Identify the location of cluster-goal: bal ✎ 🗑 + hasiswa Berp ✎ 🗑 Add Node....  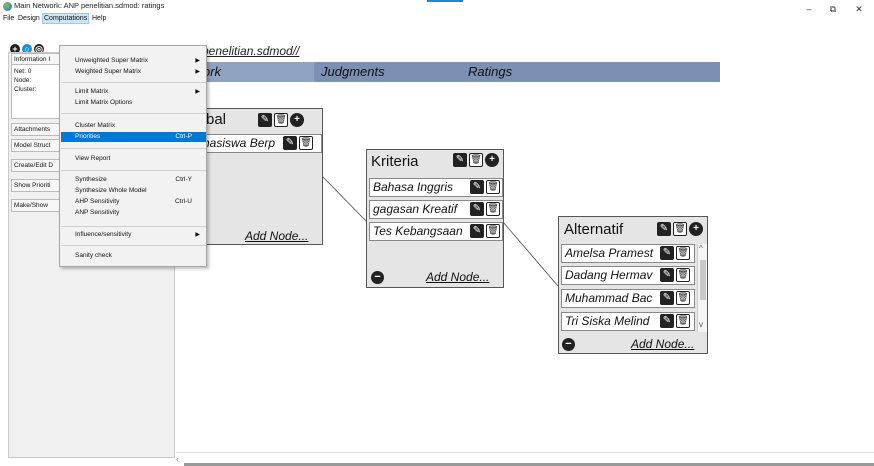
(259, 176).